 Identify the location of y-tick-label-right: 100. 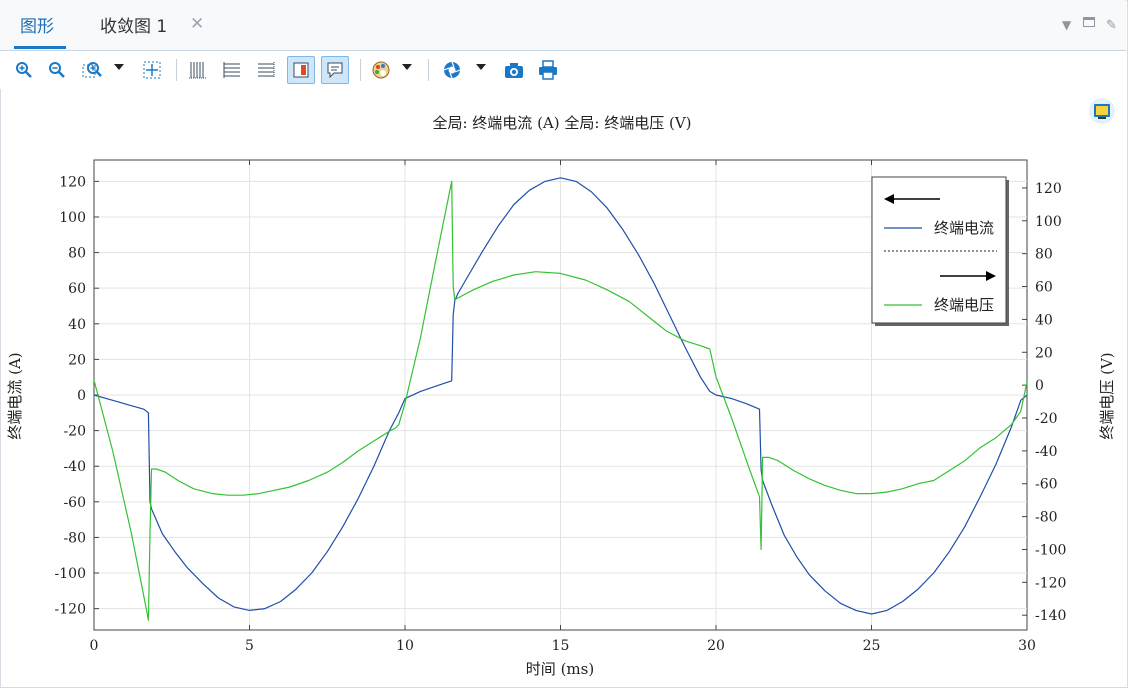
(1048, 222).